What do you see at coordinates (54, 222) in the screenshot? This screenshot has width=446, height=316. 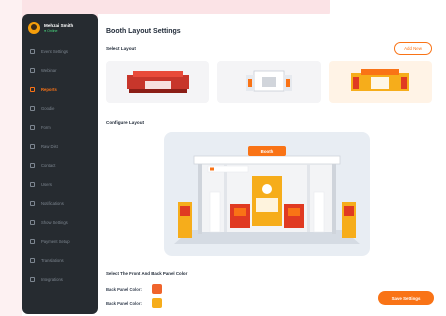 I see `sidebar-item-label: Show Settings` at bounding box center [54, 222].